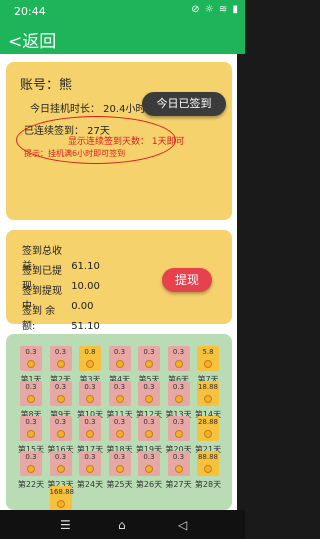 The width and height of the screenshot is (320, 539). I want to click on day-reward-item: 0.3 第25天, so click(119, 473).